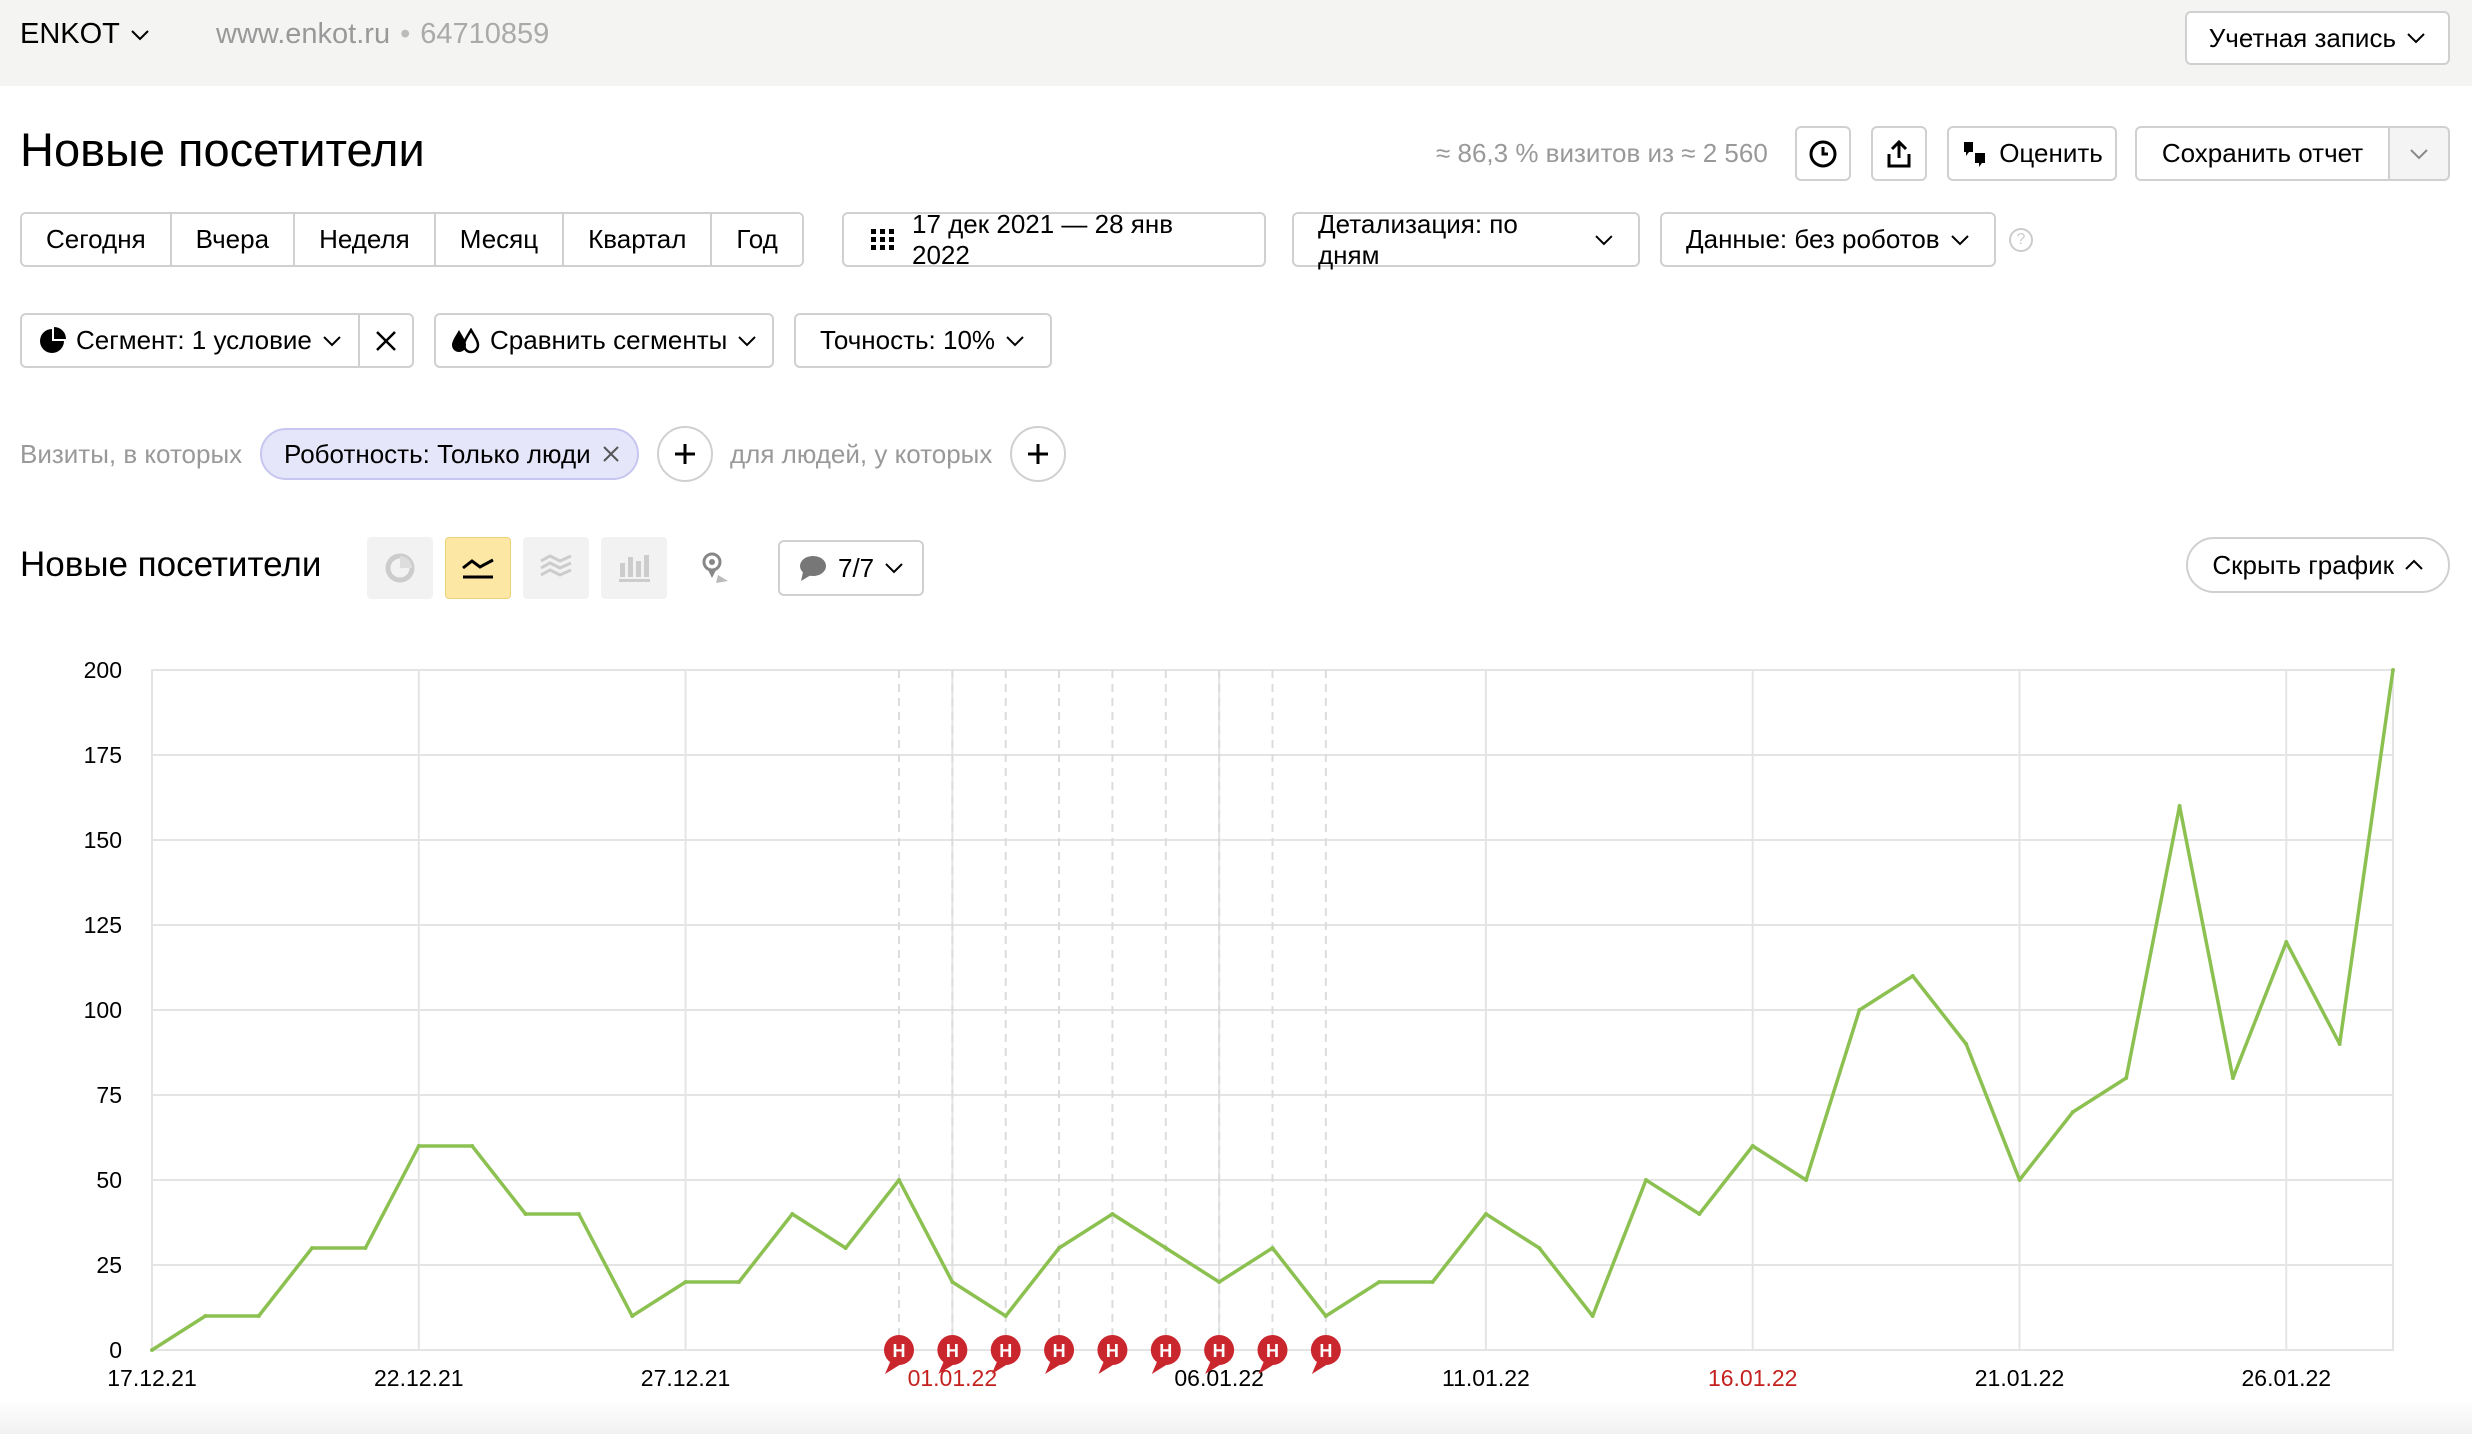 The image size is (2472, 1434). I want to click on chart-type-line, so click(478, 568).